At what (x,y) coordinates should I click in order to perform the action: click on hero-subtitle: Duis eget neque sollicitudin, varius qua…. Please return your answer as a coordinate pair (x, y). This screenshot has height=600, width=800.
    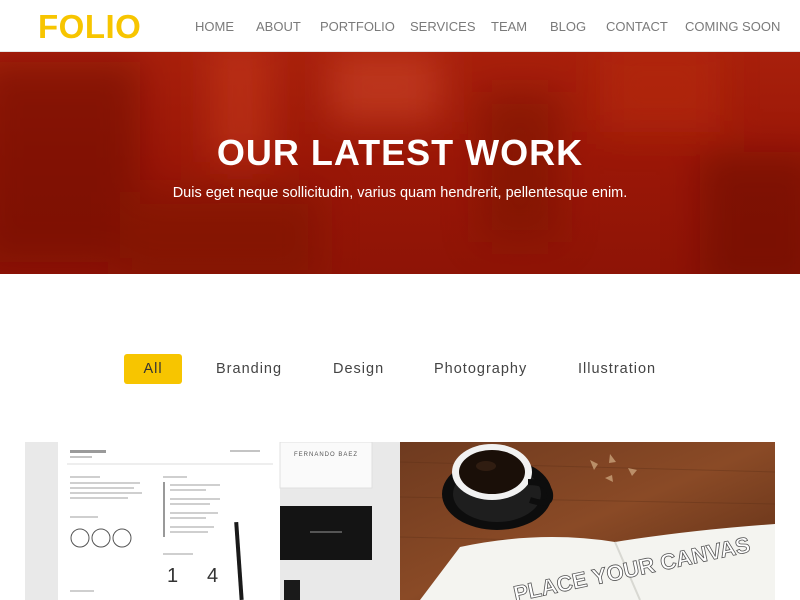
    Looking at the image, I should click on (400, 193).